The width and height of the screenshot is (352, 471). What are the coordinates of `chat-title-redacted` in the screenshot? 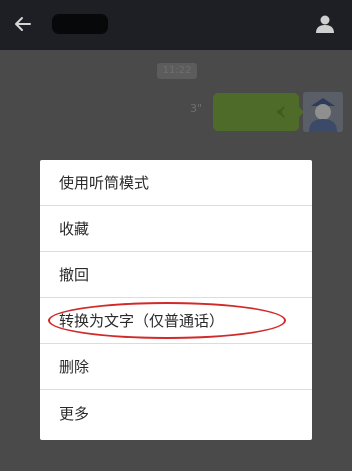 It's located at (80, 24).